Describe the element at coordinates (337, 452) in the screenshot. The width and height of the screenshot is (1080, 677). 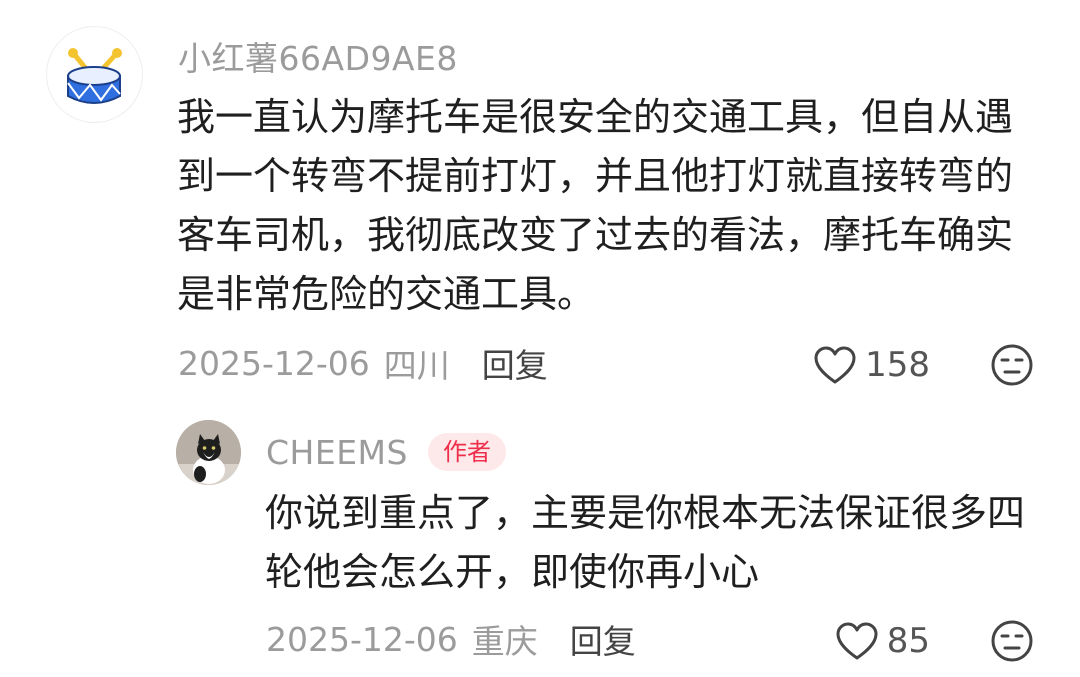
I see `author-name: CHEEMS` at that location.